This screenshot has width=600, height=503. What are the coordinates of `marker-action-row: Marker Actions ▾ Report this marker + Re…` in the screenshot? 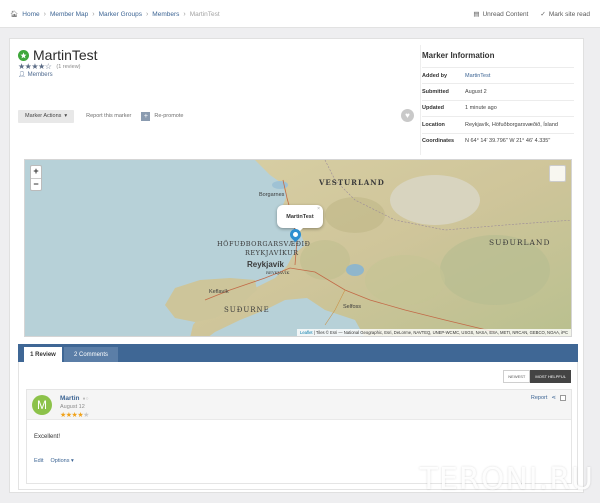 It's located at (220, 116).